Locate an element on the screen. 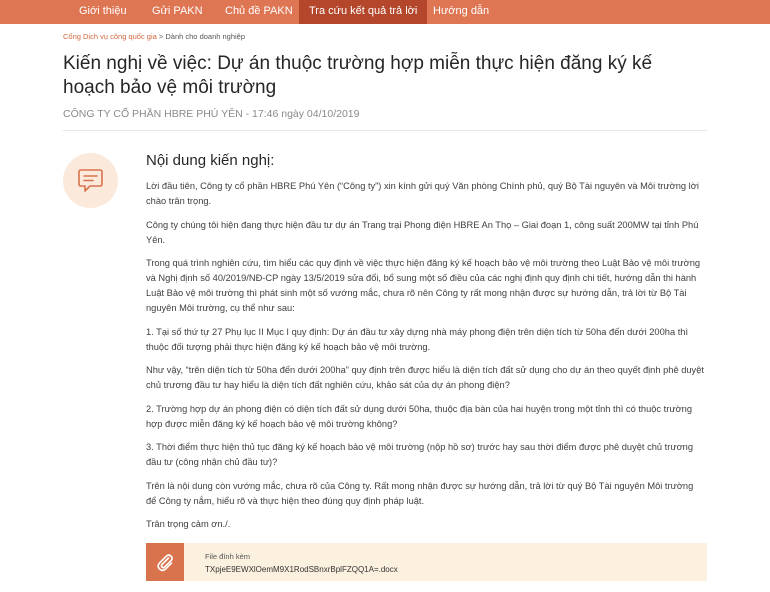  attachment-label: File đính kèm is located at coordinates (228, 556).